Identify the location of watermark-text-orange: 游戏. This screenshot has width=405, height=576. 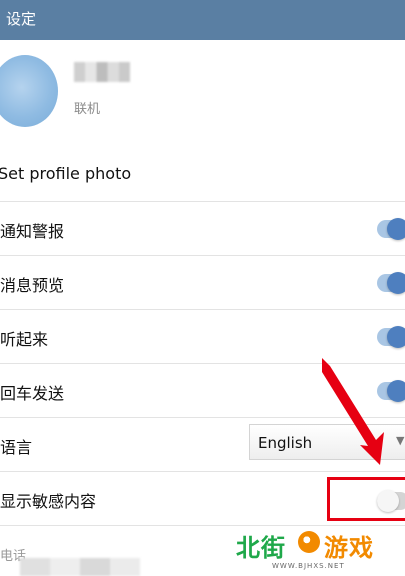
(349, 548).